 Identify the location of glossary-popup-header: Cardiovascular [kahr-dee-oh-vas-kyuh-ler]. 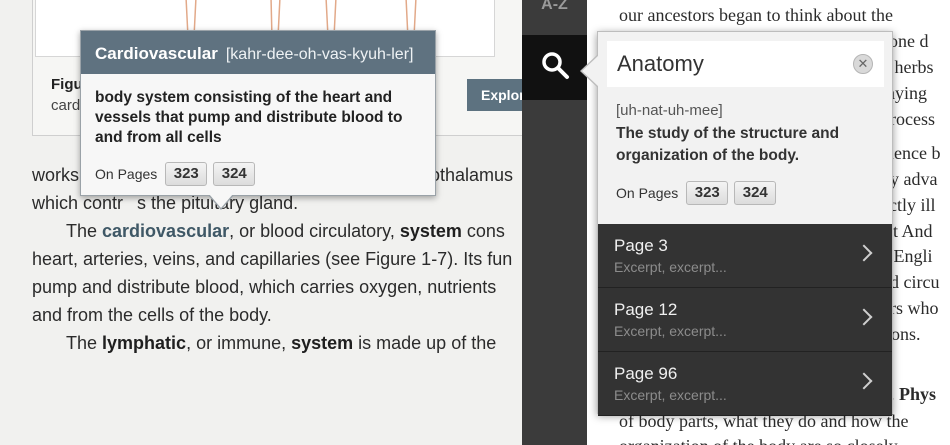
(258, 52).